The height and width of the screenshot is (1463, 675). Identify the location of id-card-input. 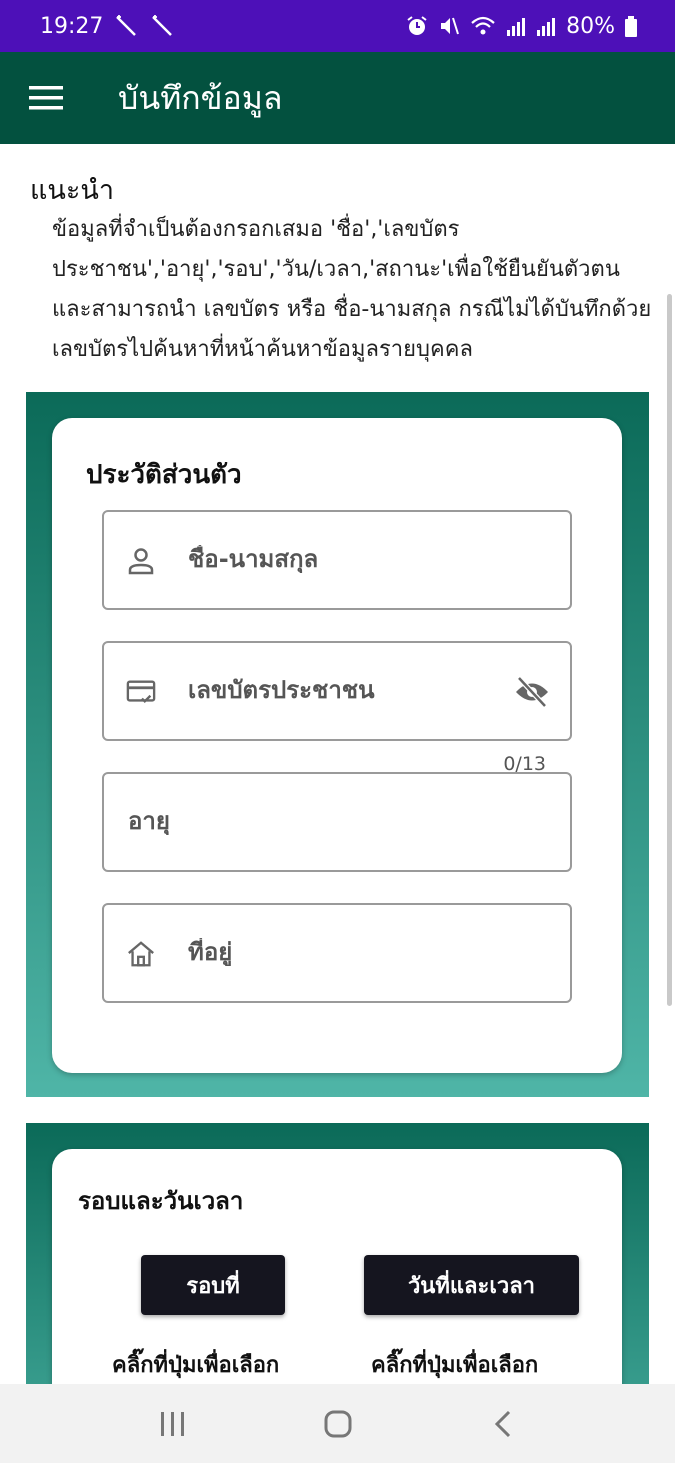
(338, 690).